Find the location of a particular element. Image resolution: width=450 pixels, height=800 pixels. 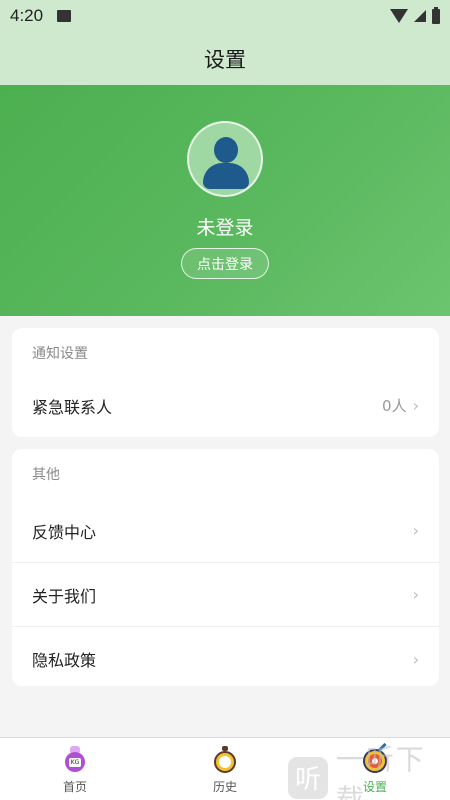

page-title: 设置 is located at coordinates (225, 59).